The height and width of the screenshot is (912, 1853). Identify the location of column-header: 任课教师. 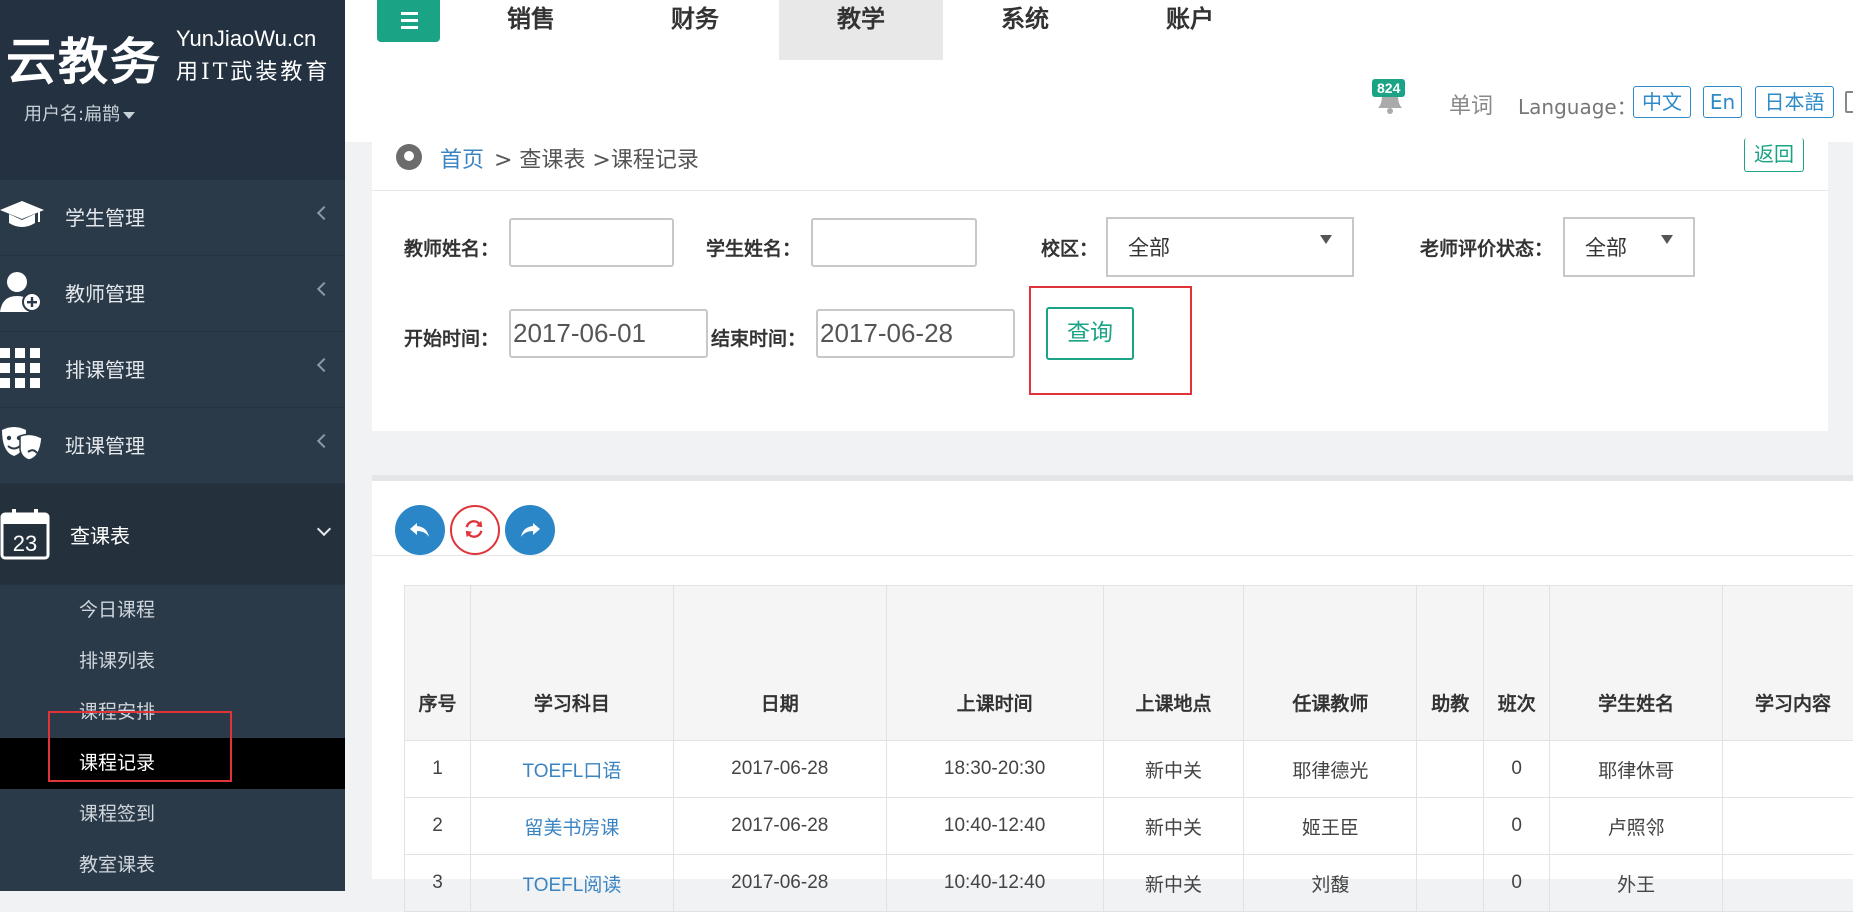
(1330, 663).